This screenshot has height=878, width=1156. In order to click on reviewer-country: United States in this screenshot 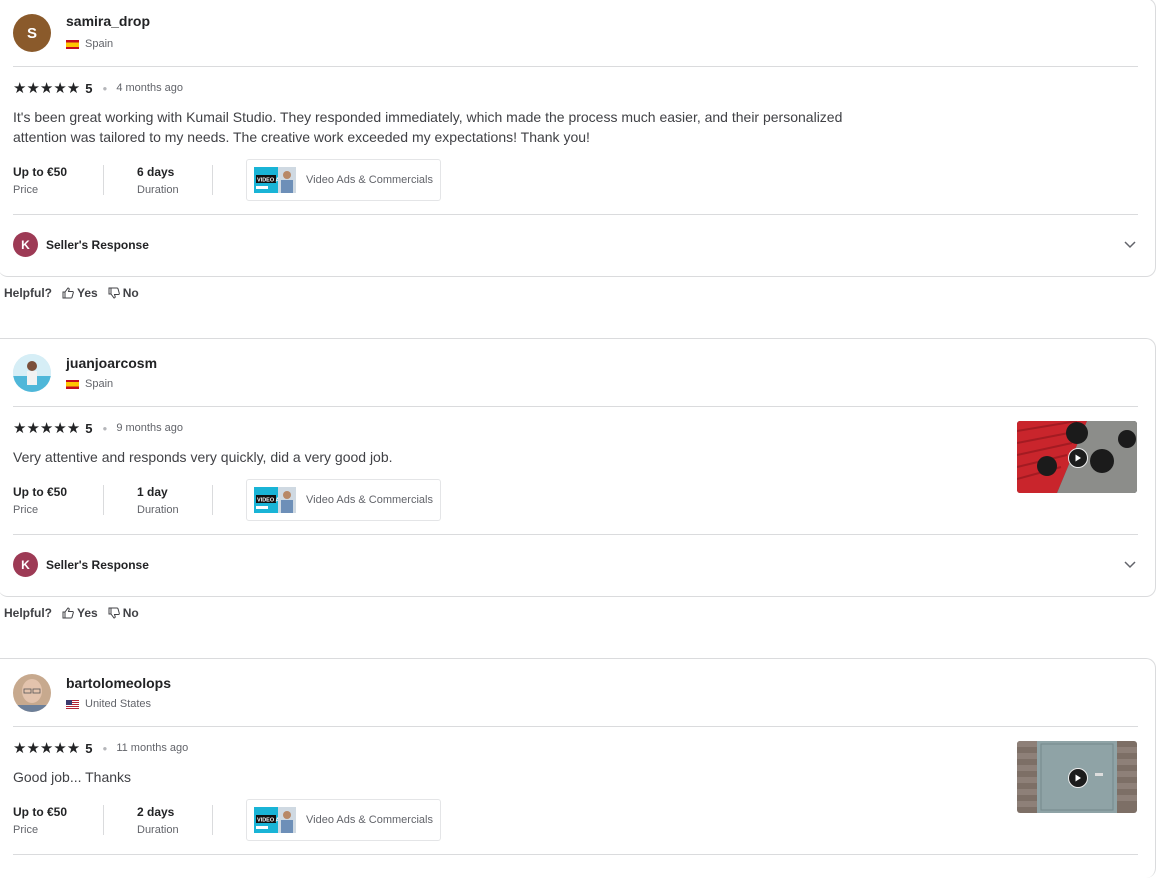, I will do `click(108, 704)`.